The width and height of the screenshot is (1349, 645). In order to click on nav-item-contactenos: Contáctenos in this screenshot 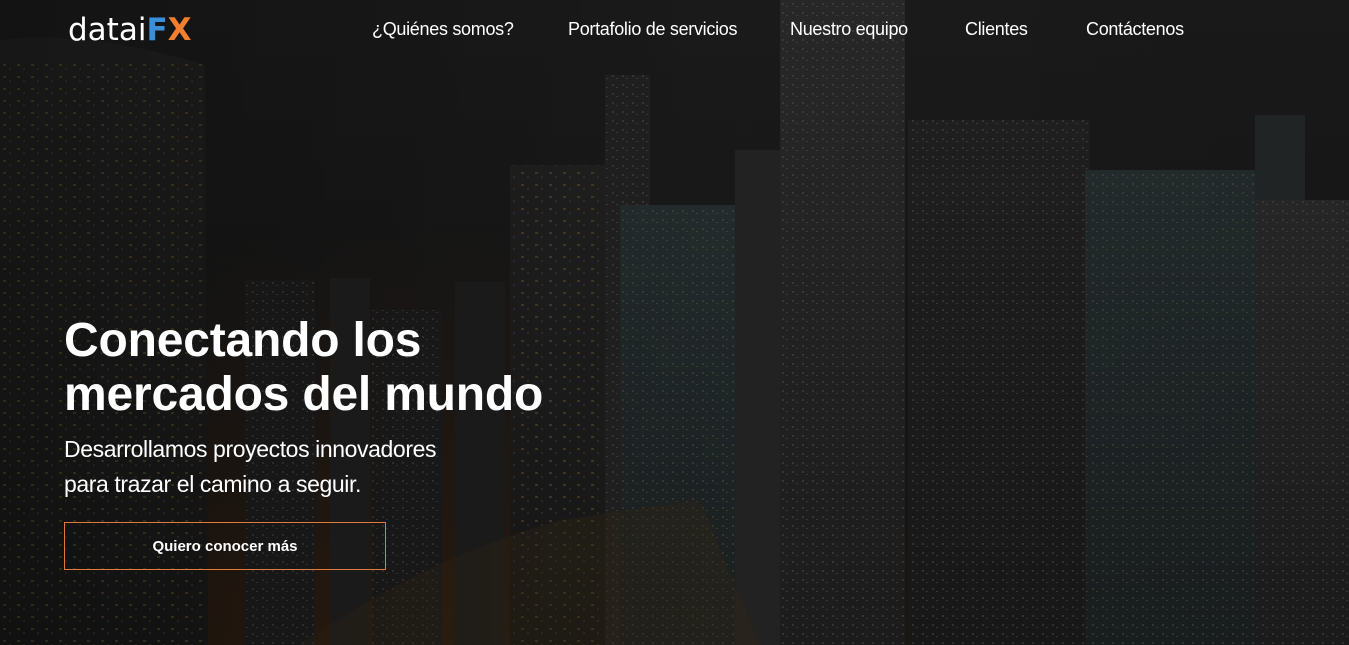, I will do `click(1135, 29)`.